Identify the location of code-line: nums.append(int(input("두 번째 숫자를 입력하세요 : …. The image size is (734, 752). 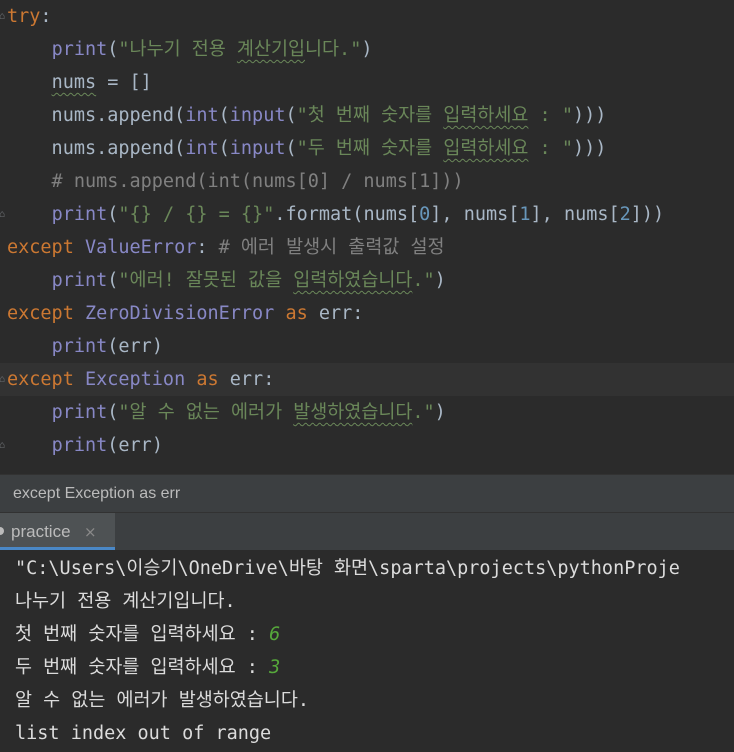
(367, 148).